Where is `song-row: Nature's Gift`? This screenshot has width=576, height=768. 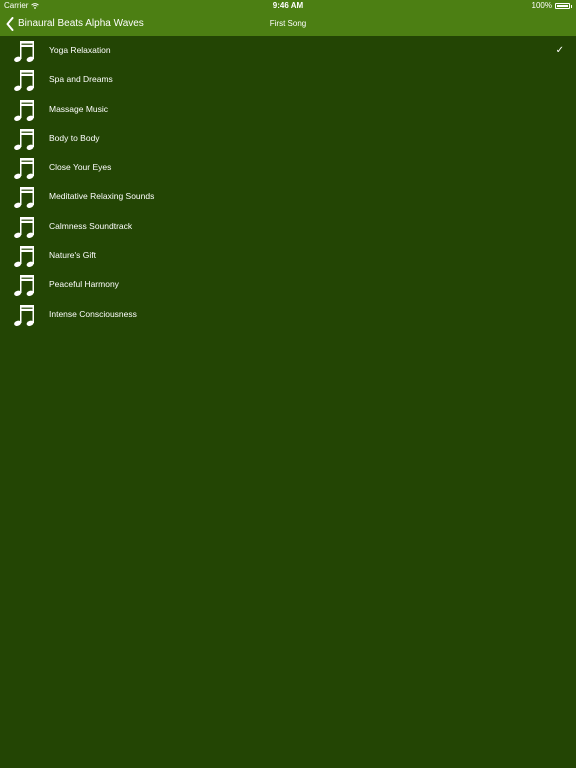
song-row: Nature's Gift is located at coordinates (288, 255).